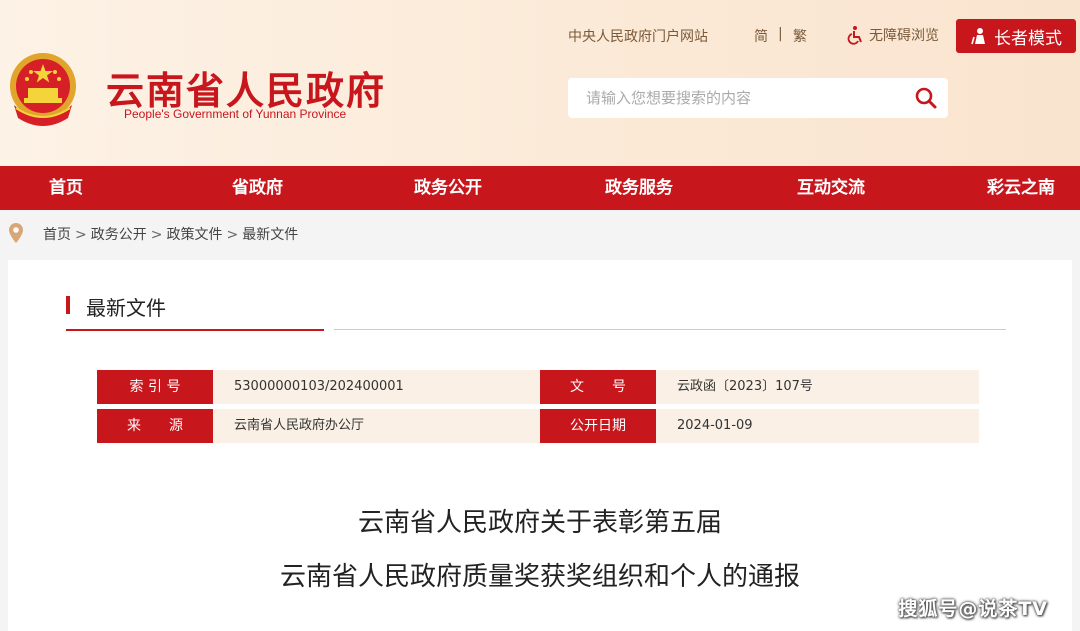 The width and height of the screenshot is (1080, 631). What do you see at coordinates (638, 36) in the screenshot?
I see `central-portal-link: 中央人民政府门户网站` at bounding box center [638, 36].